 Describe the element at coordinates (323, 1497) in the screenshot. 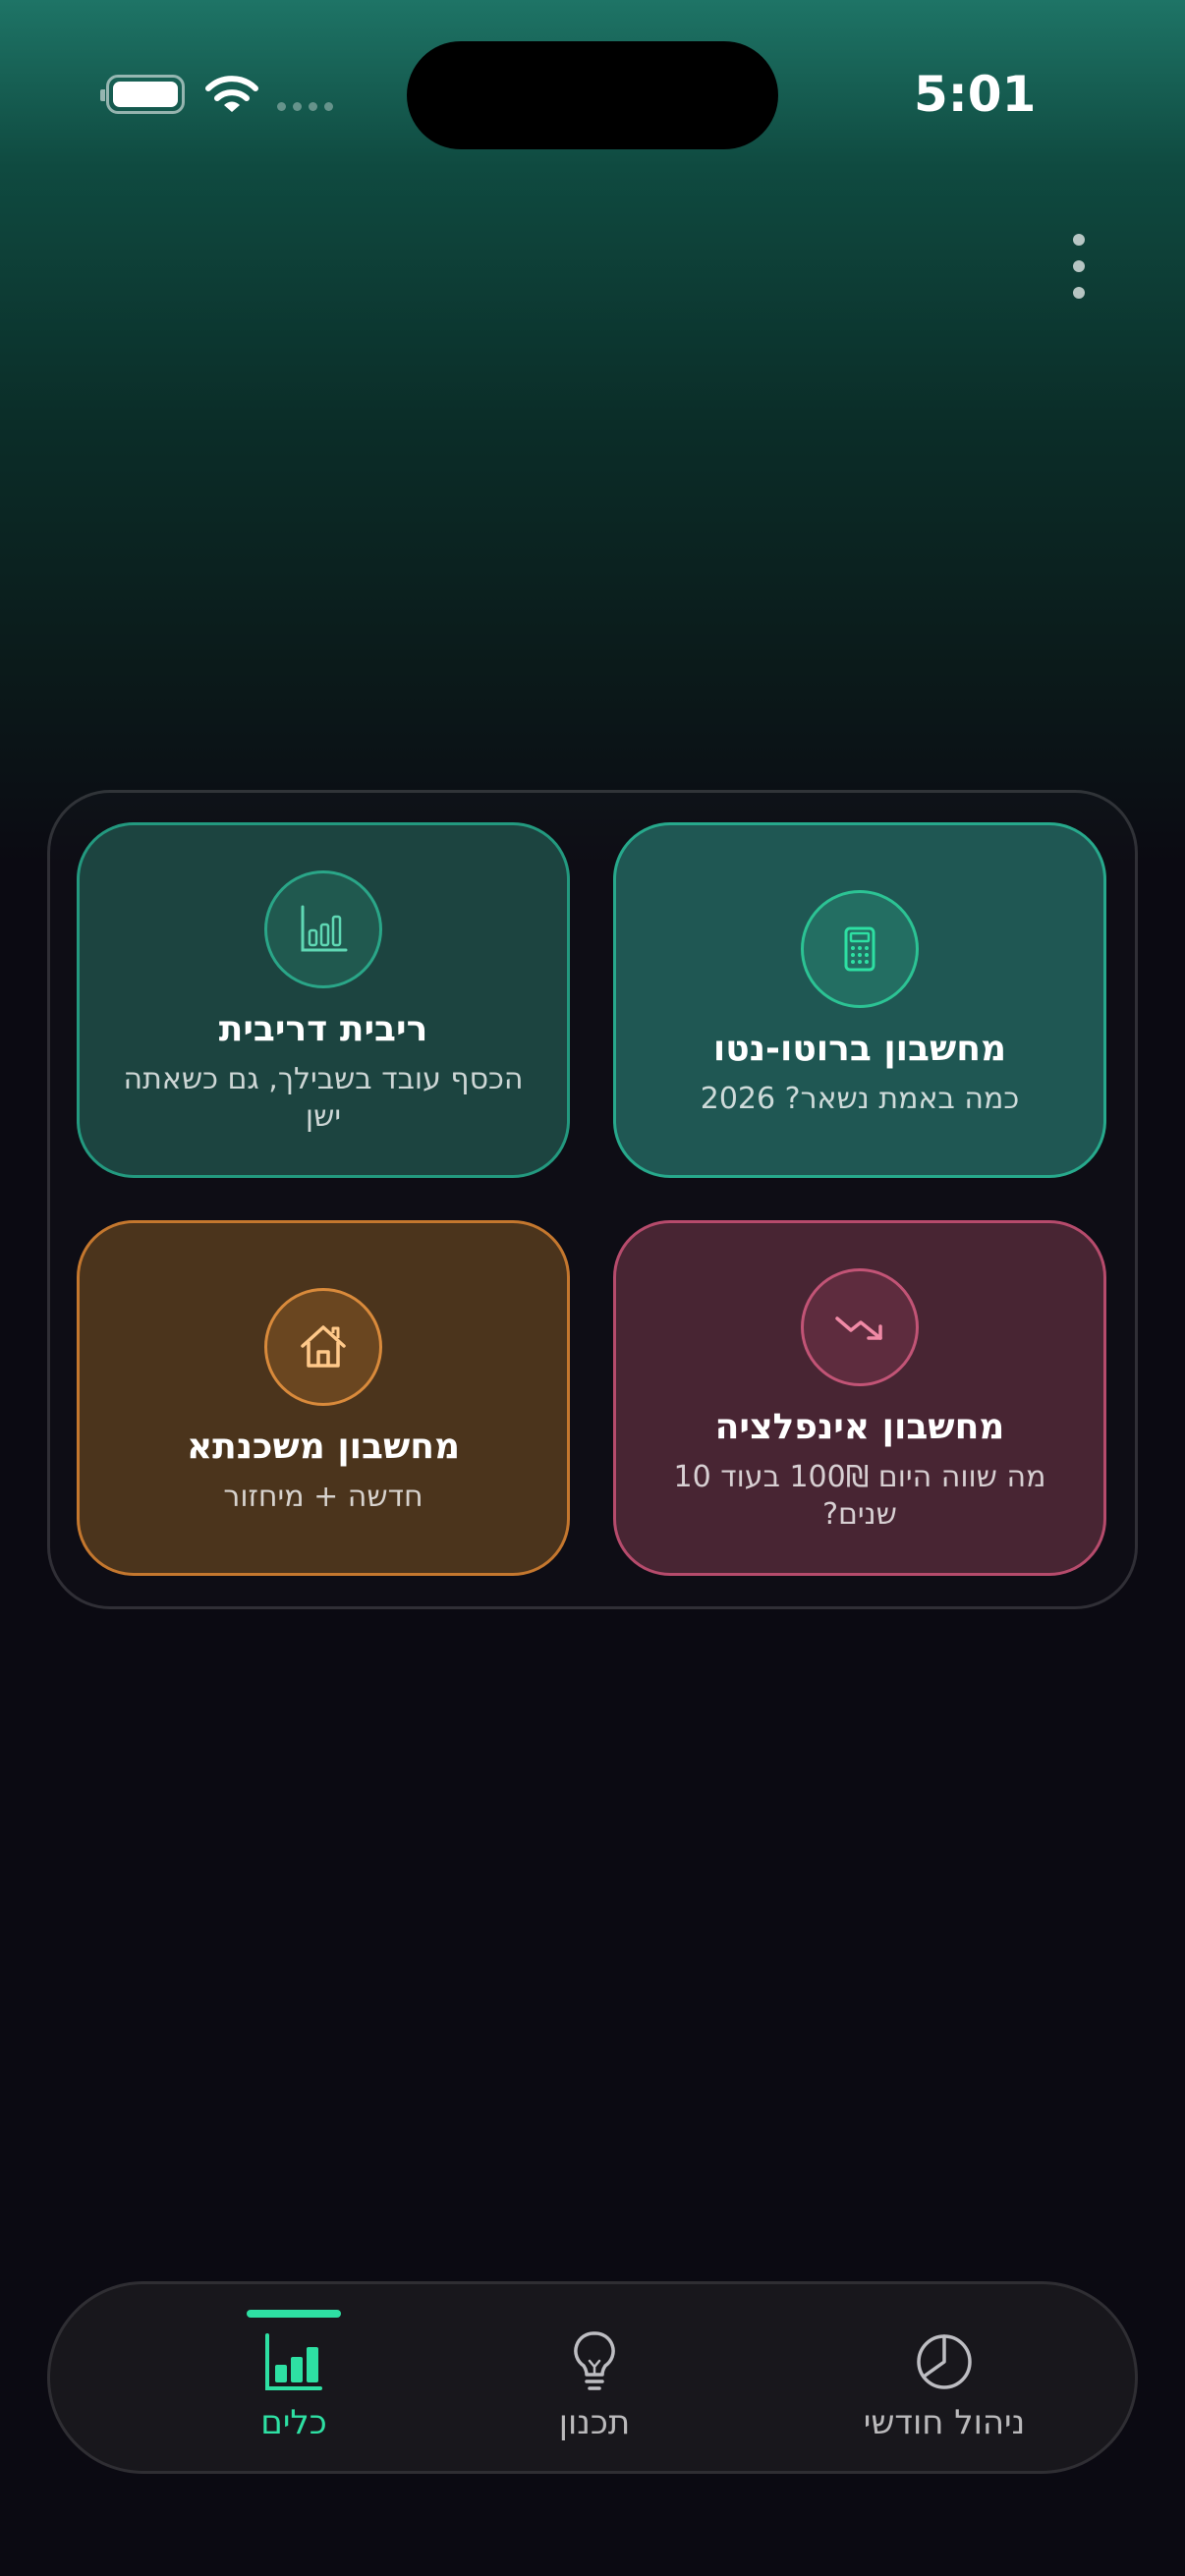

I see `tool-card-subtitle: חדשה + מיחזור` at that location.